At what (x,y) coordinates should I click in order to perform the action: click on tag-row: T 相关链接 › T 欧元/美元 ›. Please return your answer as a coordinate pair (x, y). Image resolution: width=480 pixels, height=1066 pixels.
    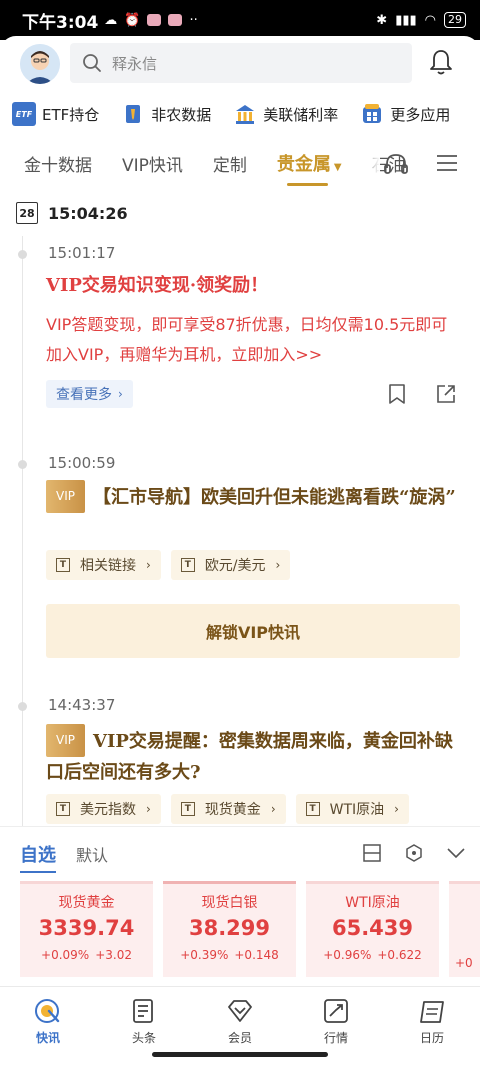
    Looking at the image, I should click on (168, 565).